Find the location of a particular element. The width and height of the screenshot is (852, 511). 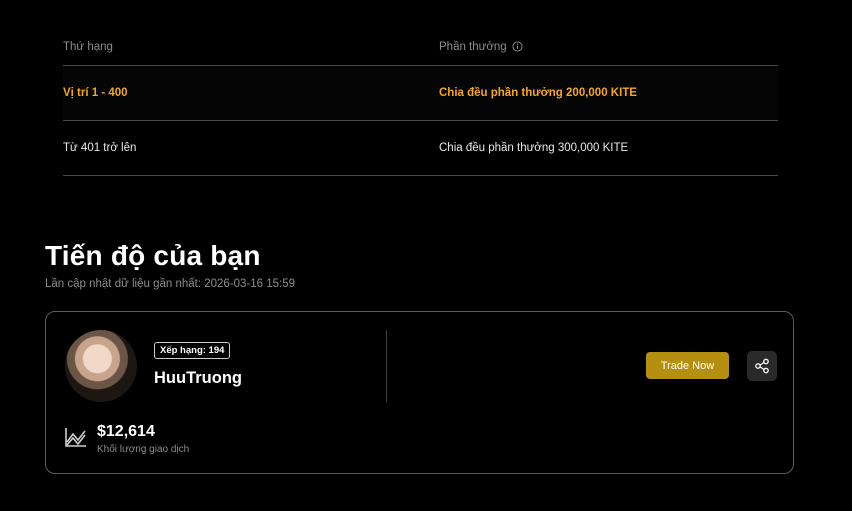

reward-cell: Chia đều phần thưởng 300,000 KITE is located at coordinates (534, 148).